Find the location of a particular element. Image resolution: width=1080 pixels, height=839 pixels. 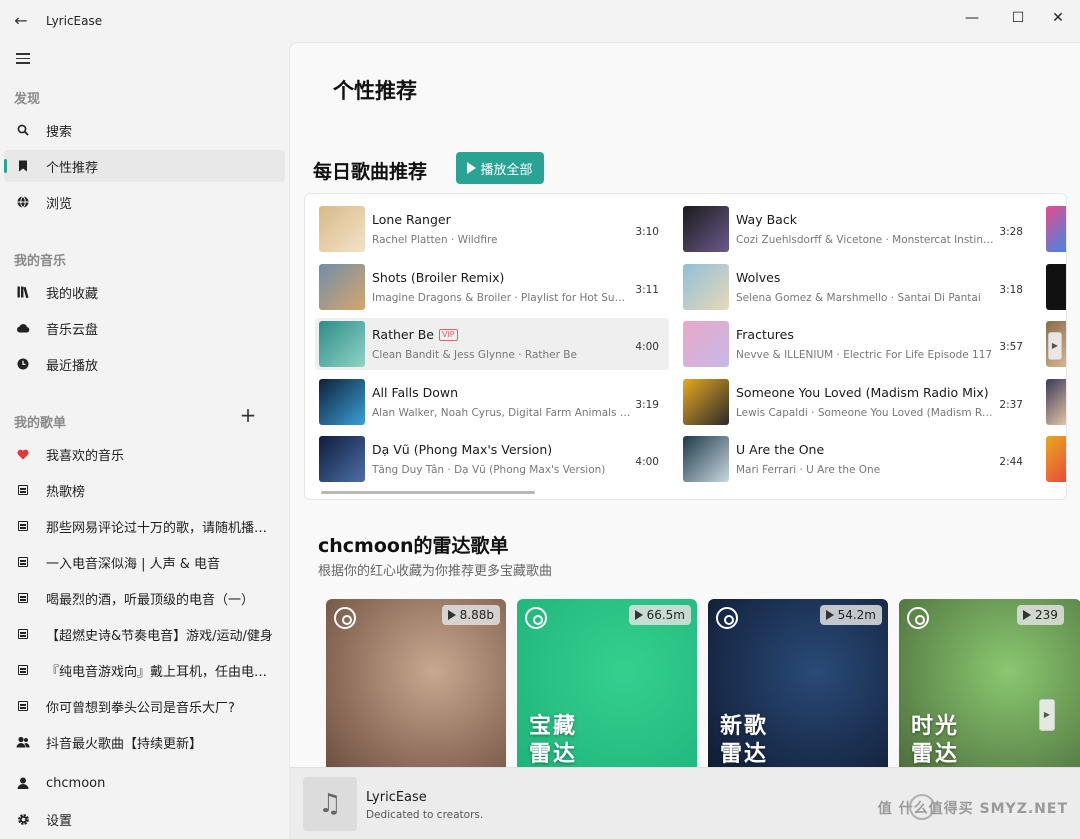

title-bar: ← LyricEase — ☐ ✕ is located at coordinates (540, 21).